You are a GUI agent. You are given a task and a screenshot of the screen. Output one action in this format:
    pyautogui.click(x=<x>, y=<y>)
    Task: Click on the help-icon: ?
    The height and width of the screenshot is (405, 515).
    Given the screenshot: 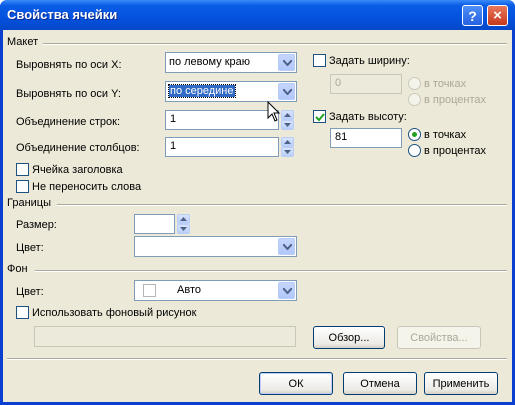 What is the action you would take?
    pyautogui.click(x=472, y=15)
    